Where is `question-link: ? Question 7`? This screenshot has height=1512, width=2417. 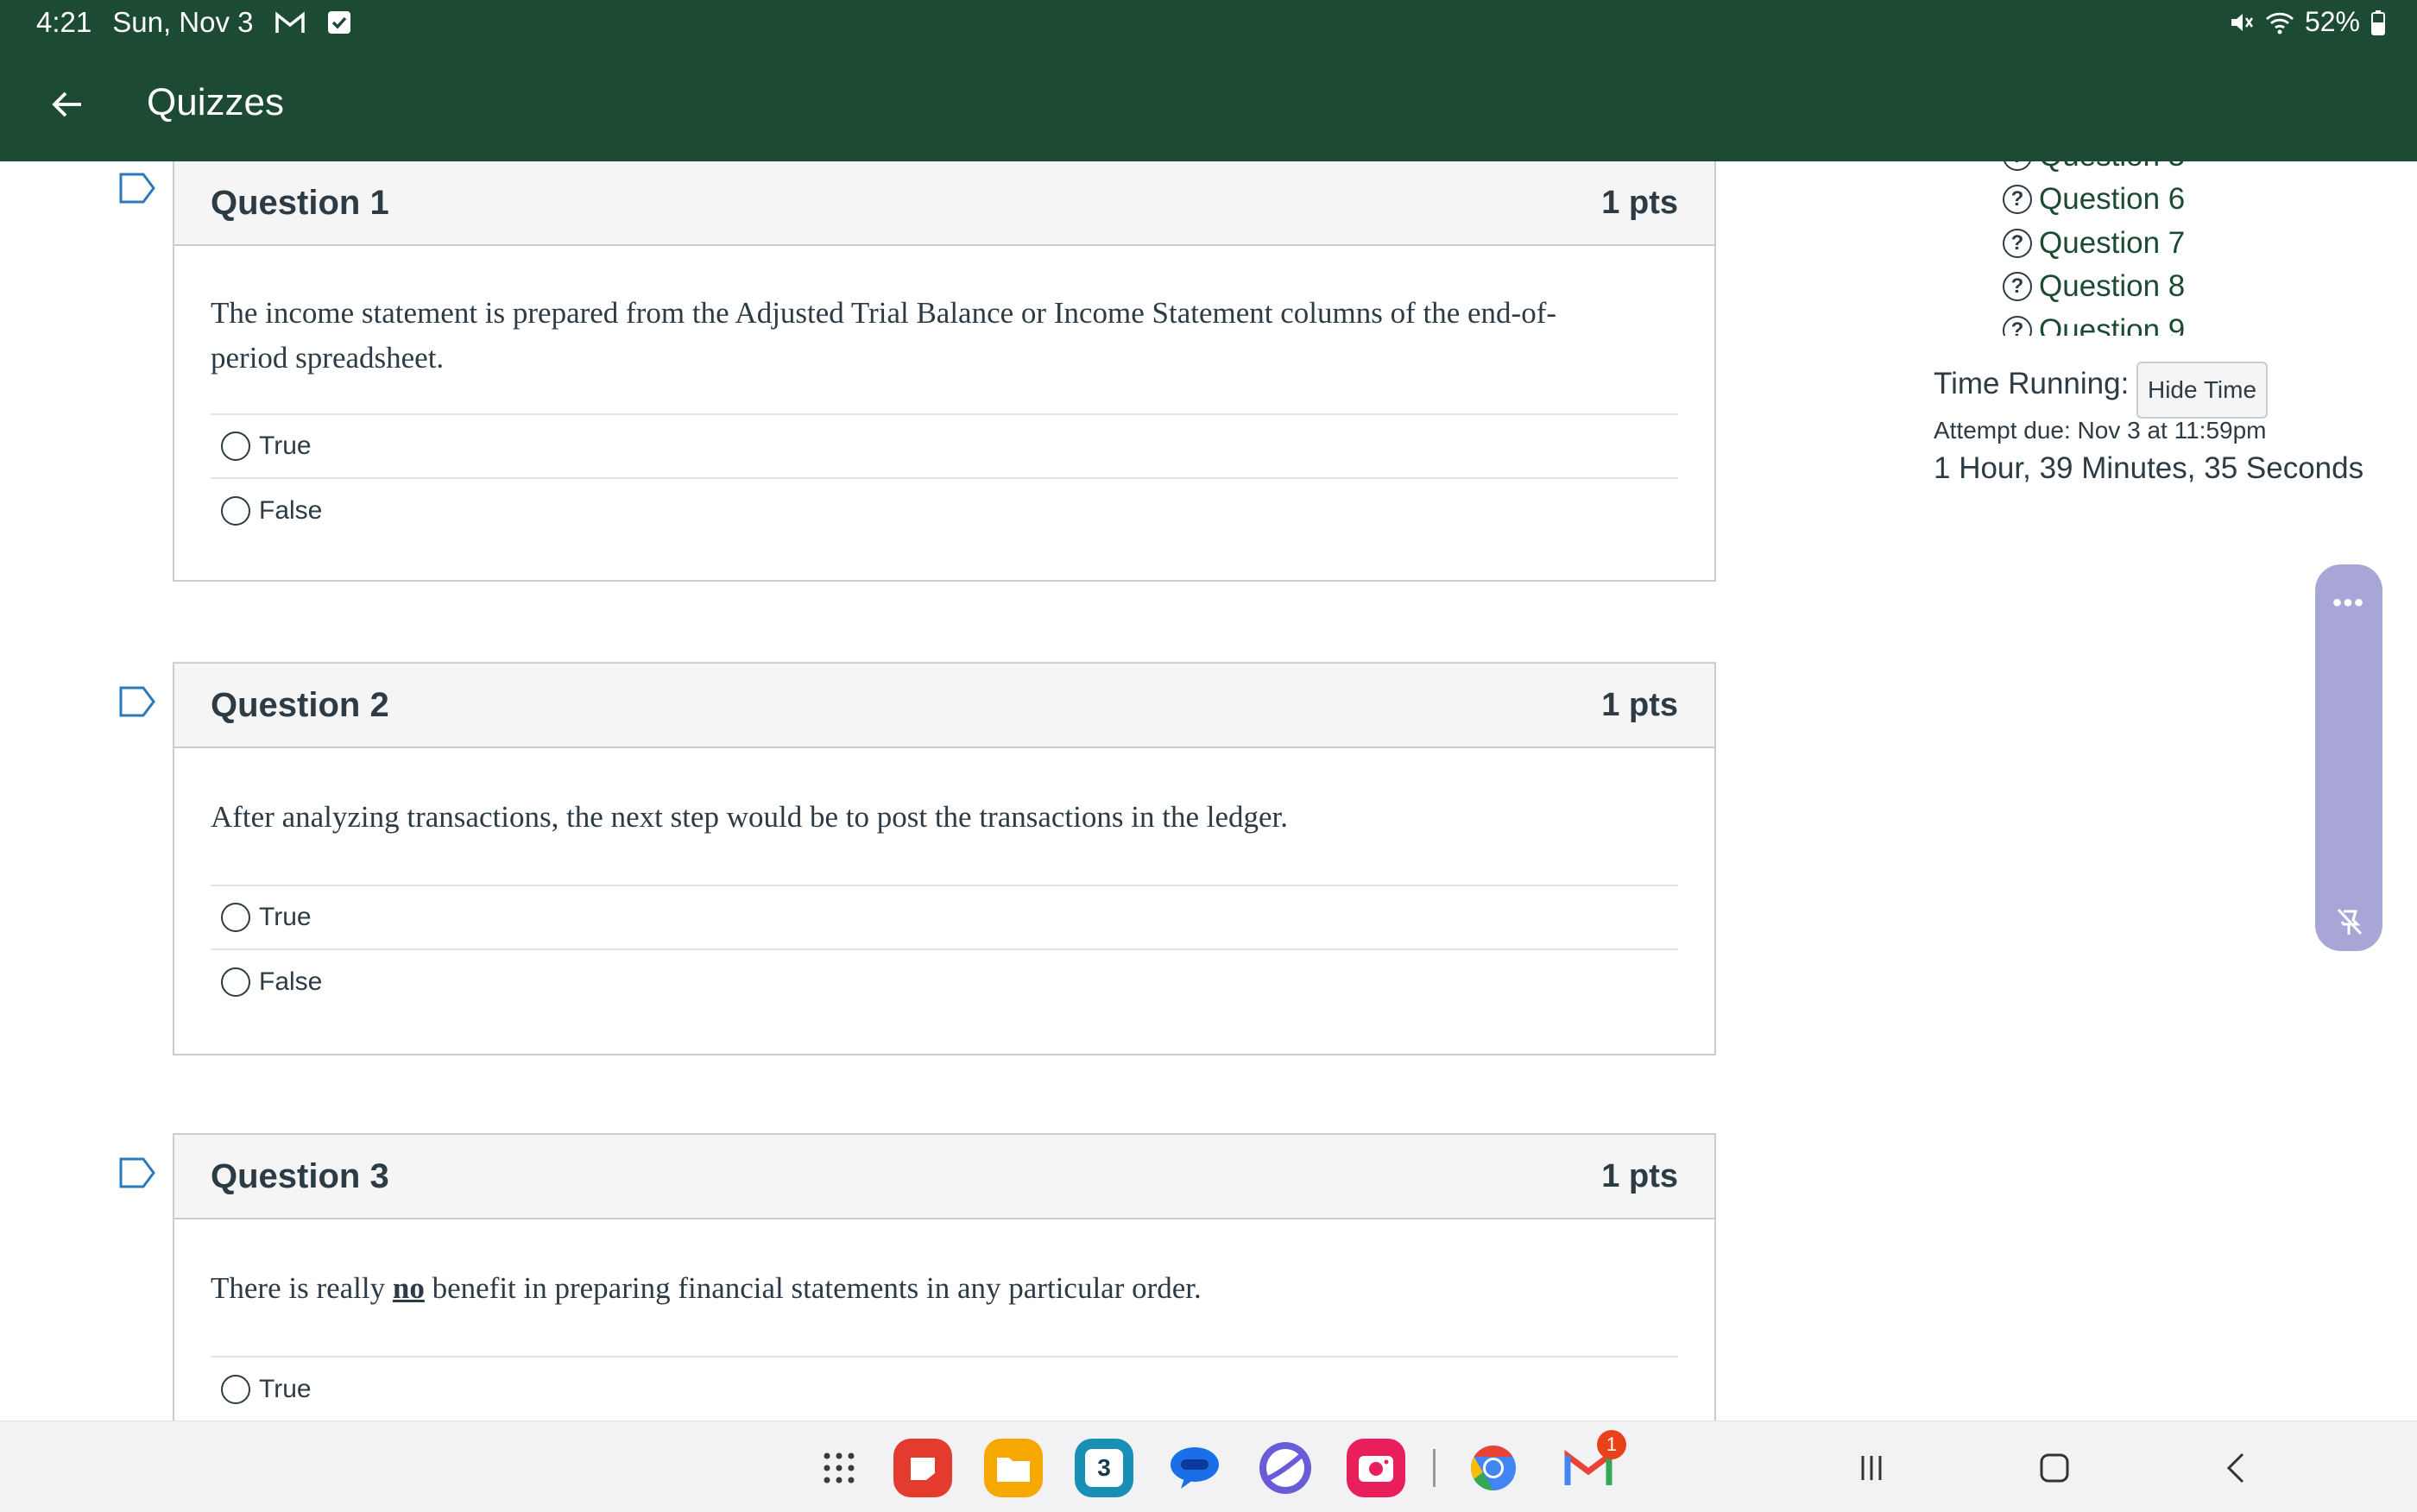
question-link: ? Question 7 is located at coordinates (2094, 244).